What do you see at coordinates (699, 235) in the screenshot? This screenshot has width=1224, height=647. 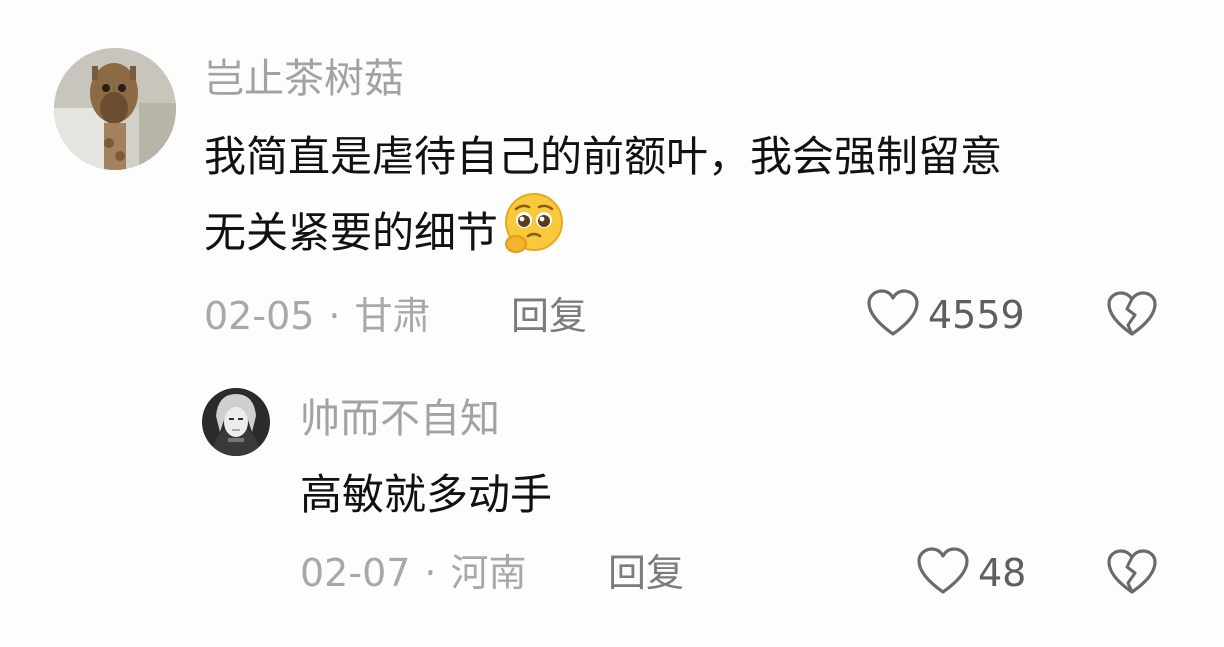 I see `comment-text-line: 无关紧要的细节` at bounding box center [699, 235].